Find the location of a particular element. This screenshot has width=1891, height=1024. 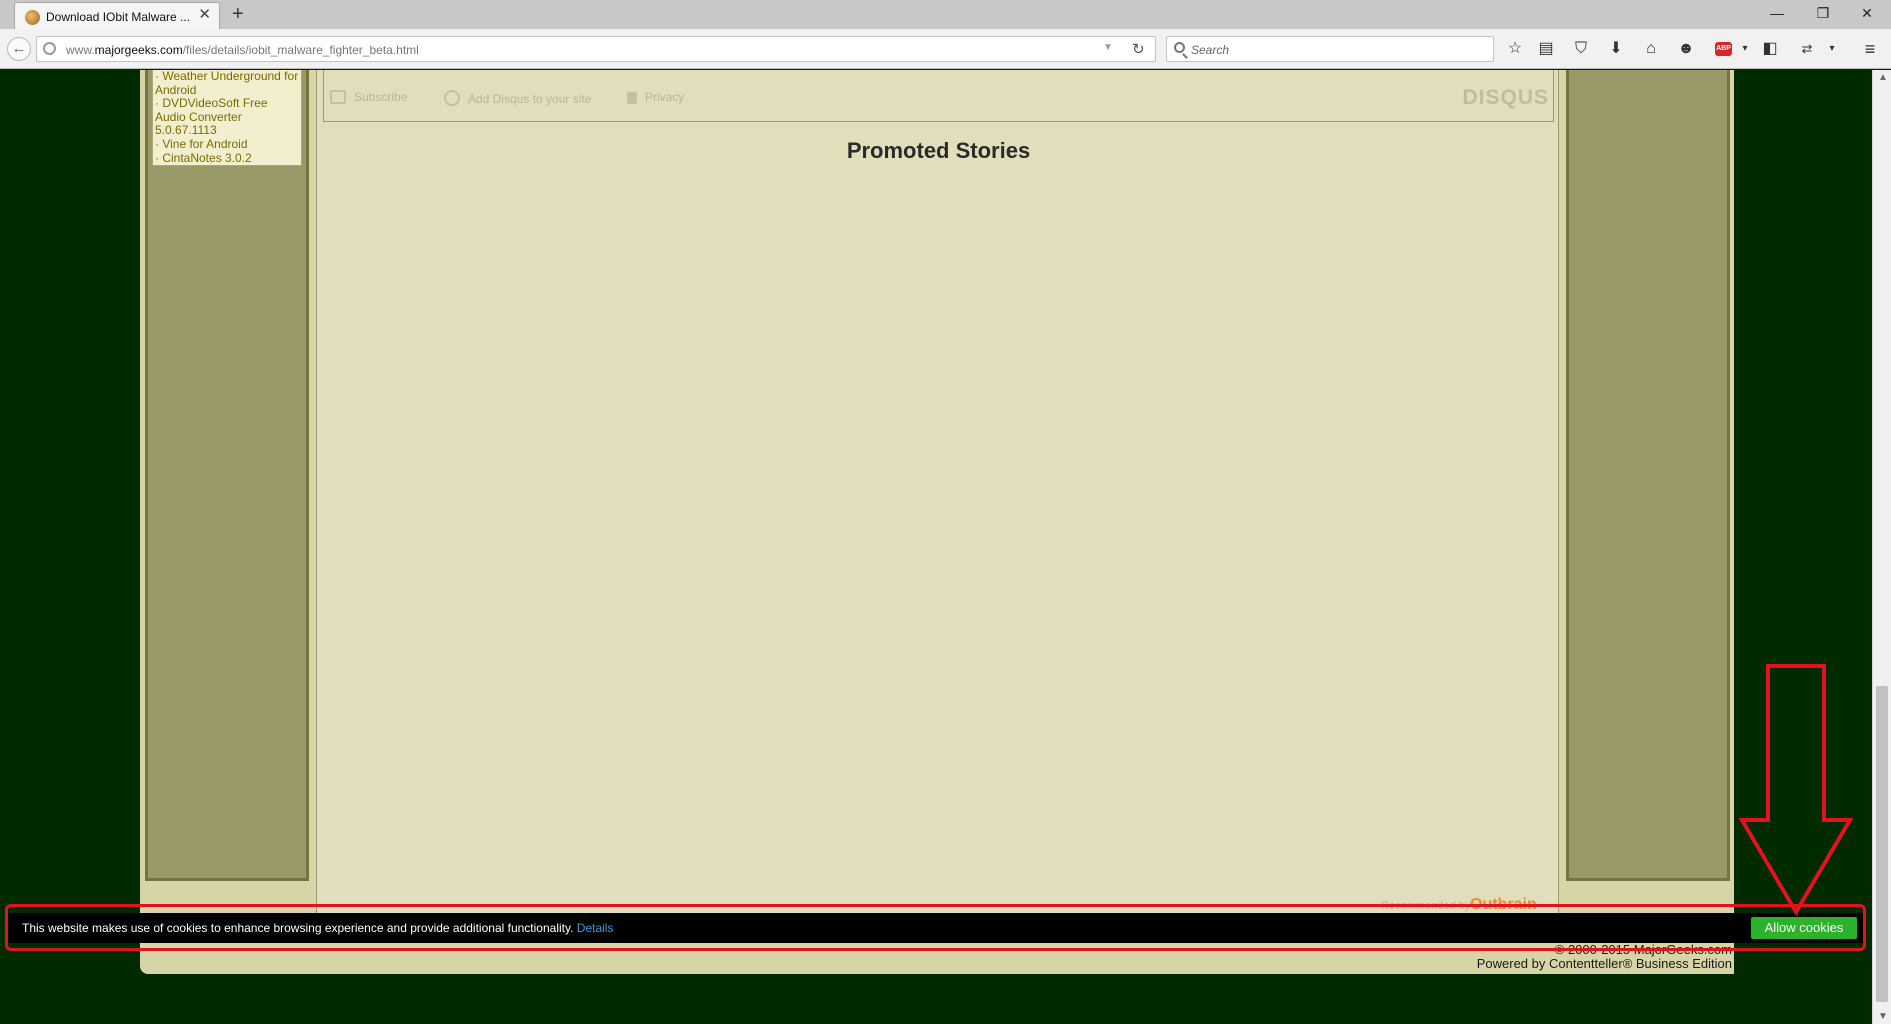

screenshot-icon: ◧ is located at coordinates (1770, 49).